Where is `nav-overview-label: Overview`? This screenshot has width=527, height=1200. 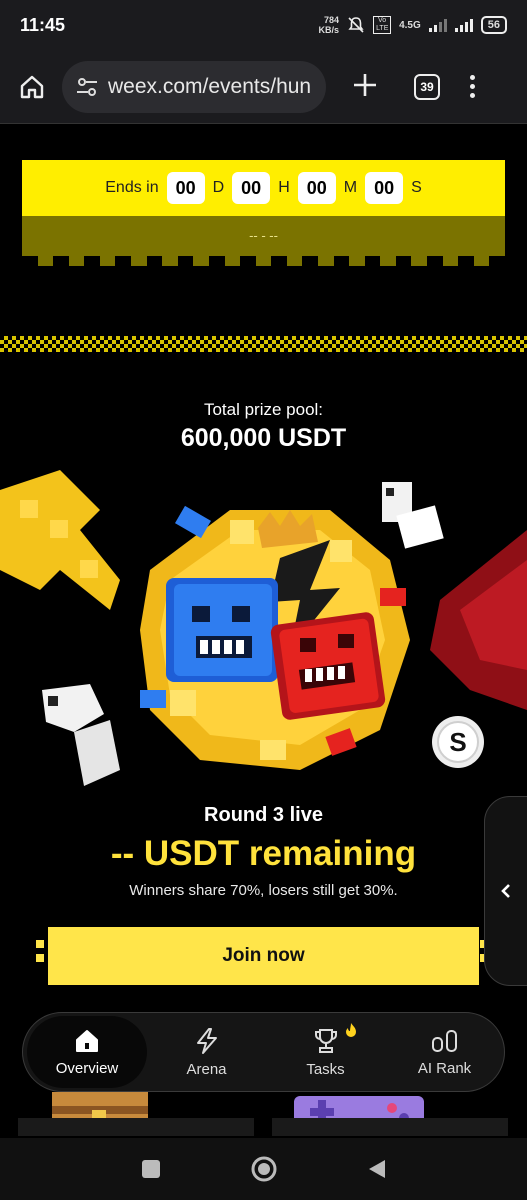 nav-overview-label: Overview is located at coordinates (87, 1068).